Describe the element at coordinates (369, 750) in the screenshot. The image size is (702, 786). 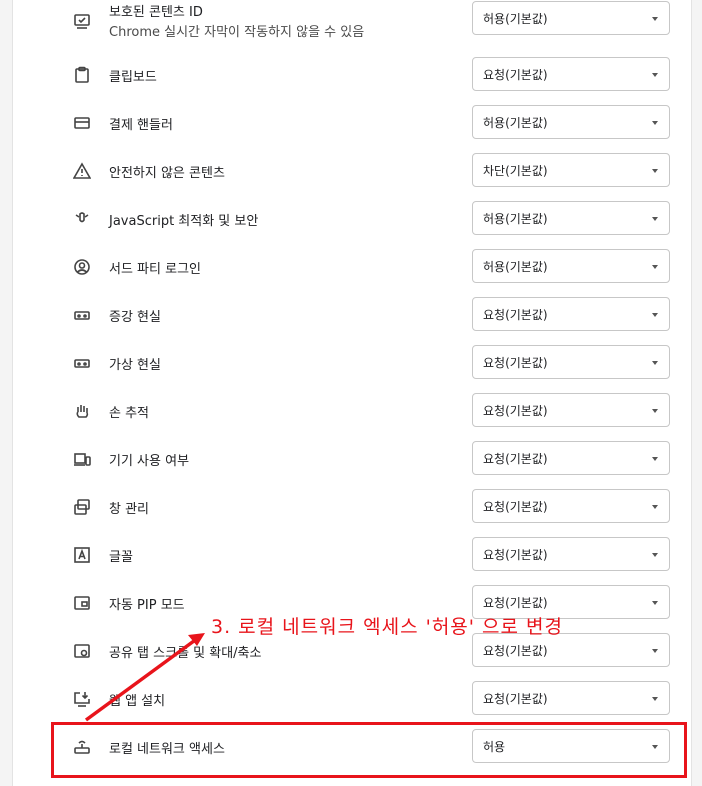
I see `highlight-box` at that location.